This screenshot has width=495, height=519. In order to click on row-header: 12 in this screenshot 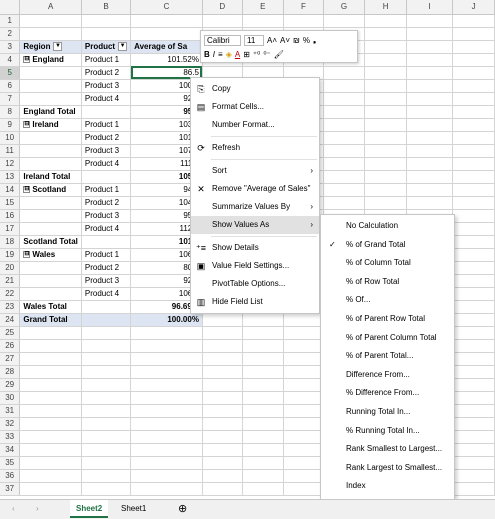, I will do `click(10, 164)`.